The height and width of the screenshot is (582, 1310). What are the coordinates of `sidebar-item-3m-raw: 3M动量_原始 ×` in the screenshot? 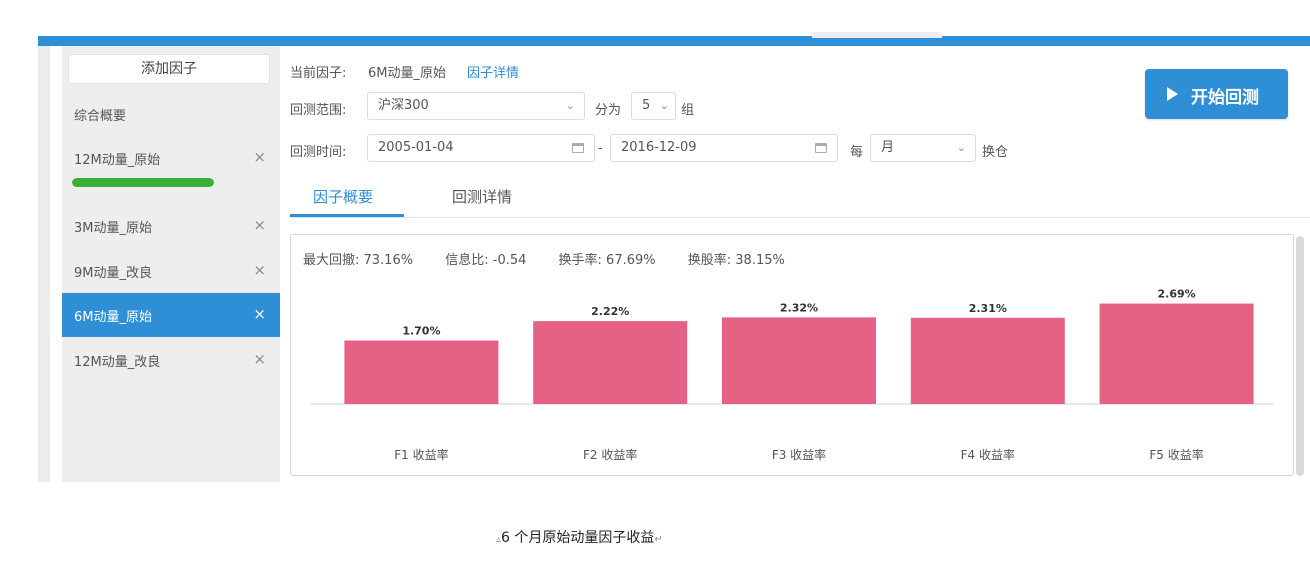 It's located at (171, 226).